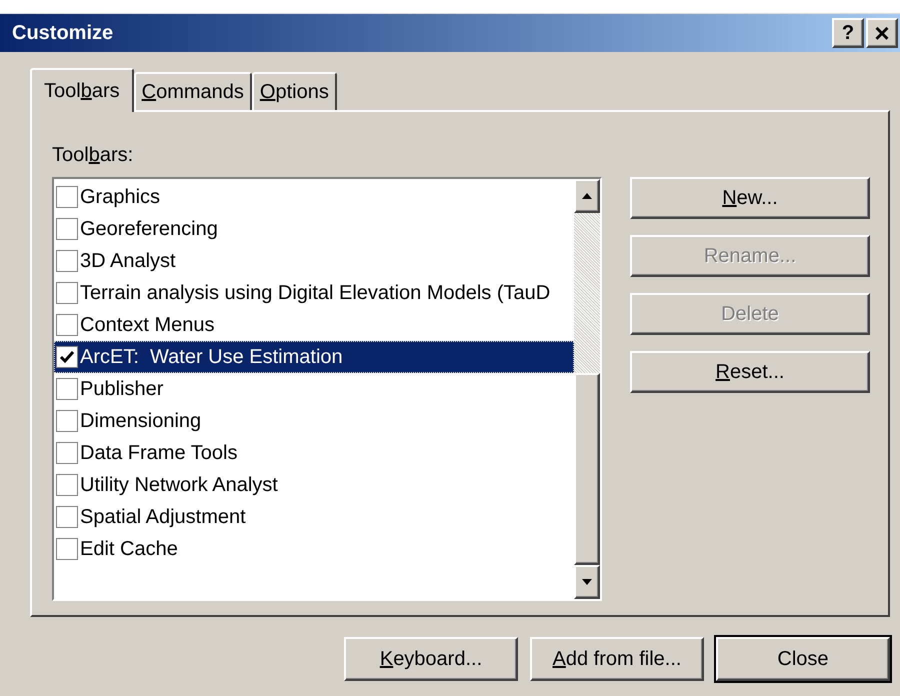 The width and height of the screenshot is (900, 696). Describe the element at coordinates (193, 91) in the screenshot. I see `tab: Commands` at that location.